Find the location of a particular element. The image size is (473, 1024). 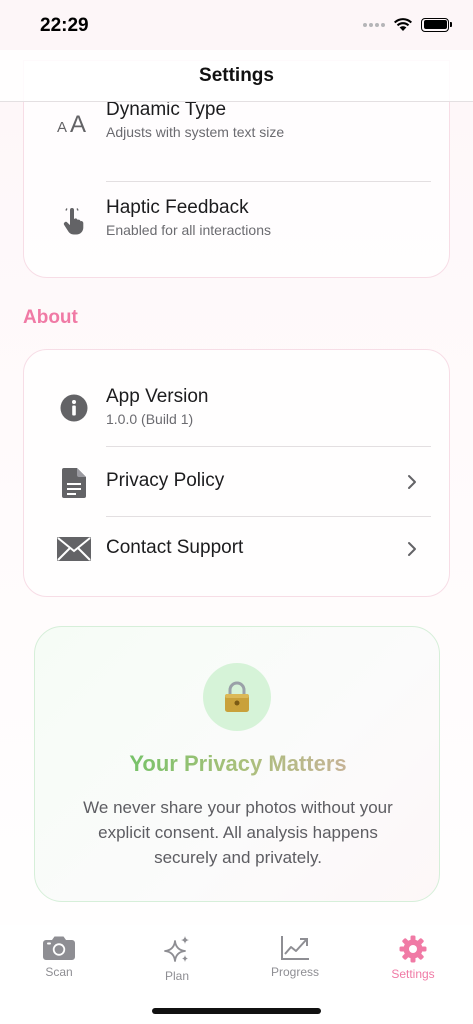

tab-label: Progress is located at coordinates (295, 972).